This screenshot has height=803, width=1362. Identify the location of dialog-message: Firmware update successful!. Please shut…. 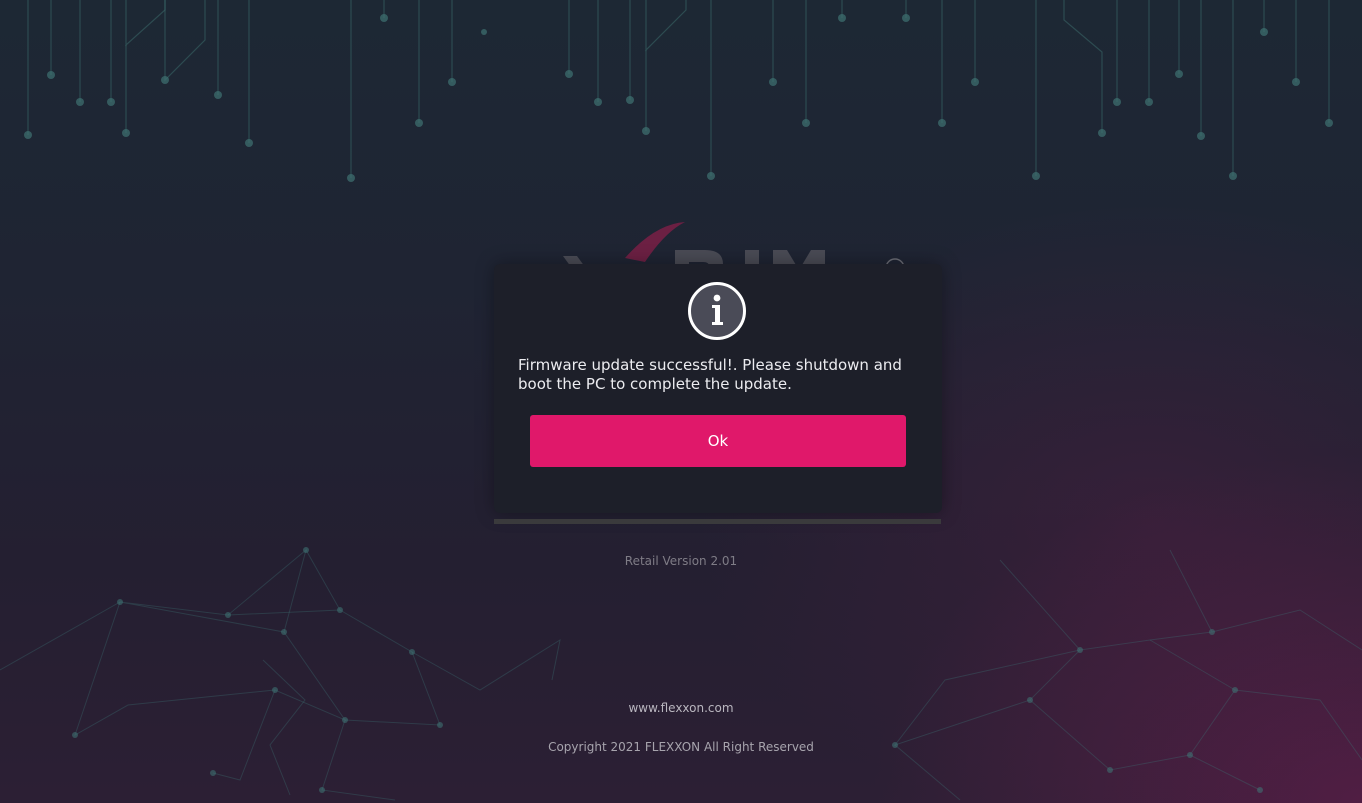
(710, 374).